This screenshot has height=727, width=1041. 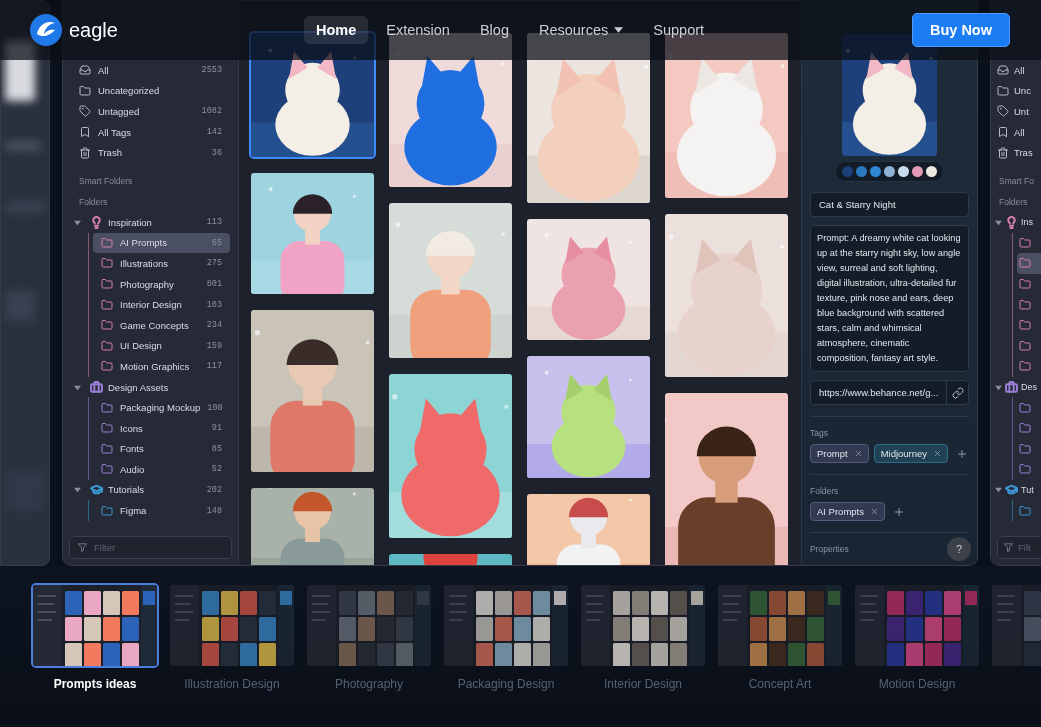 I want to click on folder-item: Interior Design 103, so click(x=161, y=304).